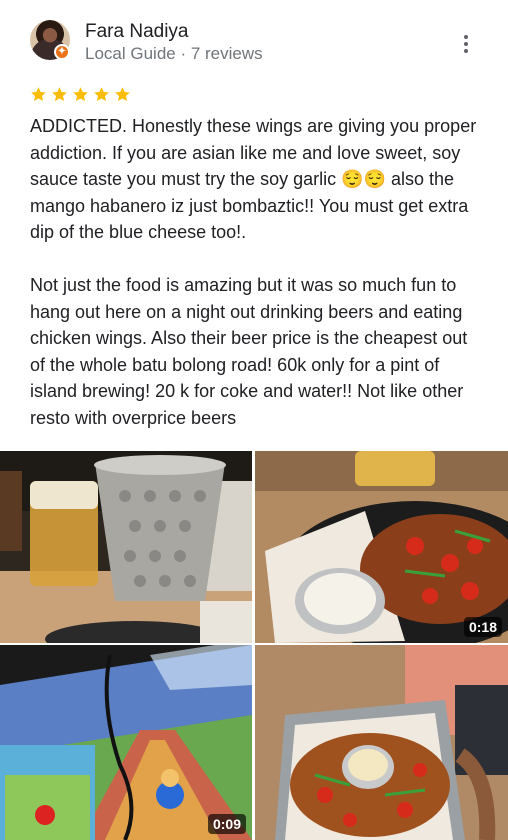  What do you see at coordinates (137, 32) in the screenshot?
I see `reviewer-name: Fara Nadiya` at bounding box center [137, 32].